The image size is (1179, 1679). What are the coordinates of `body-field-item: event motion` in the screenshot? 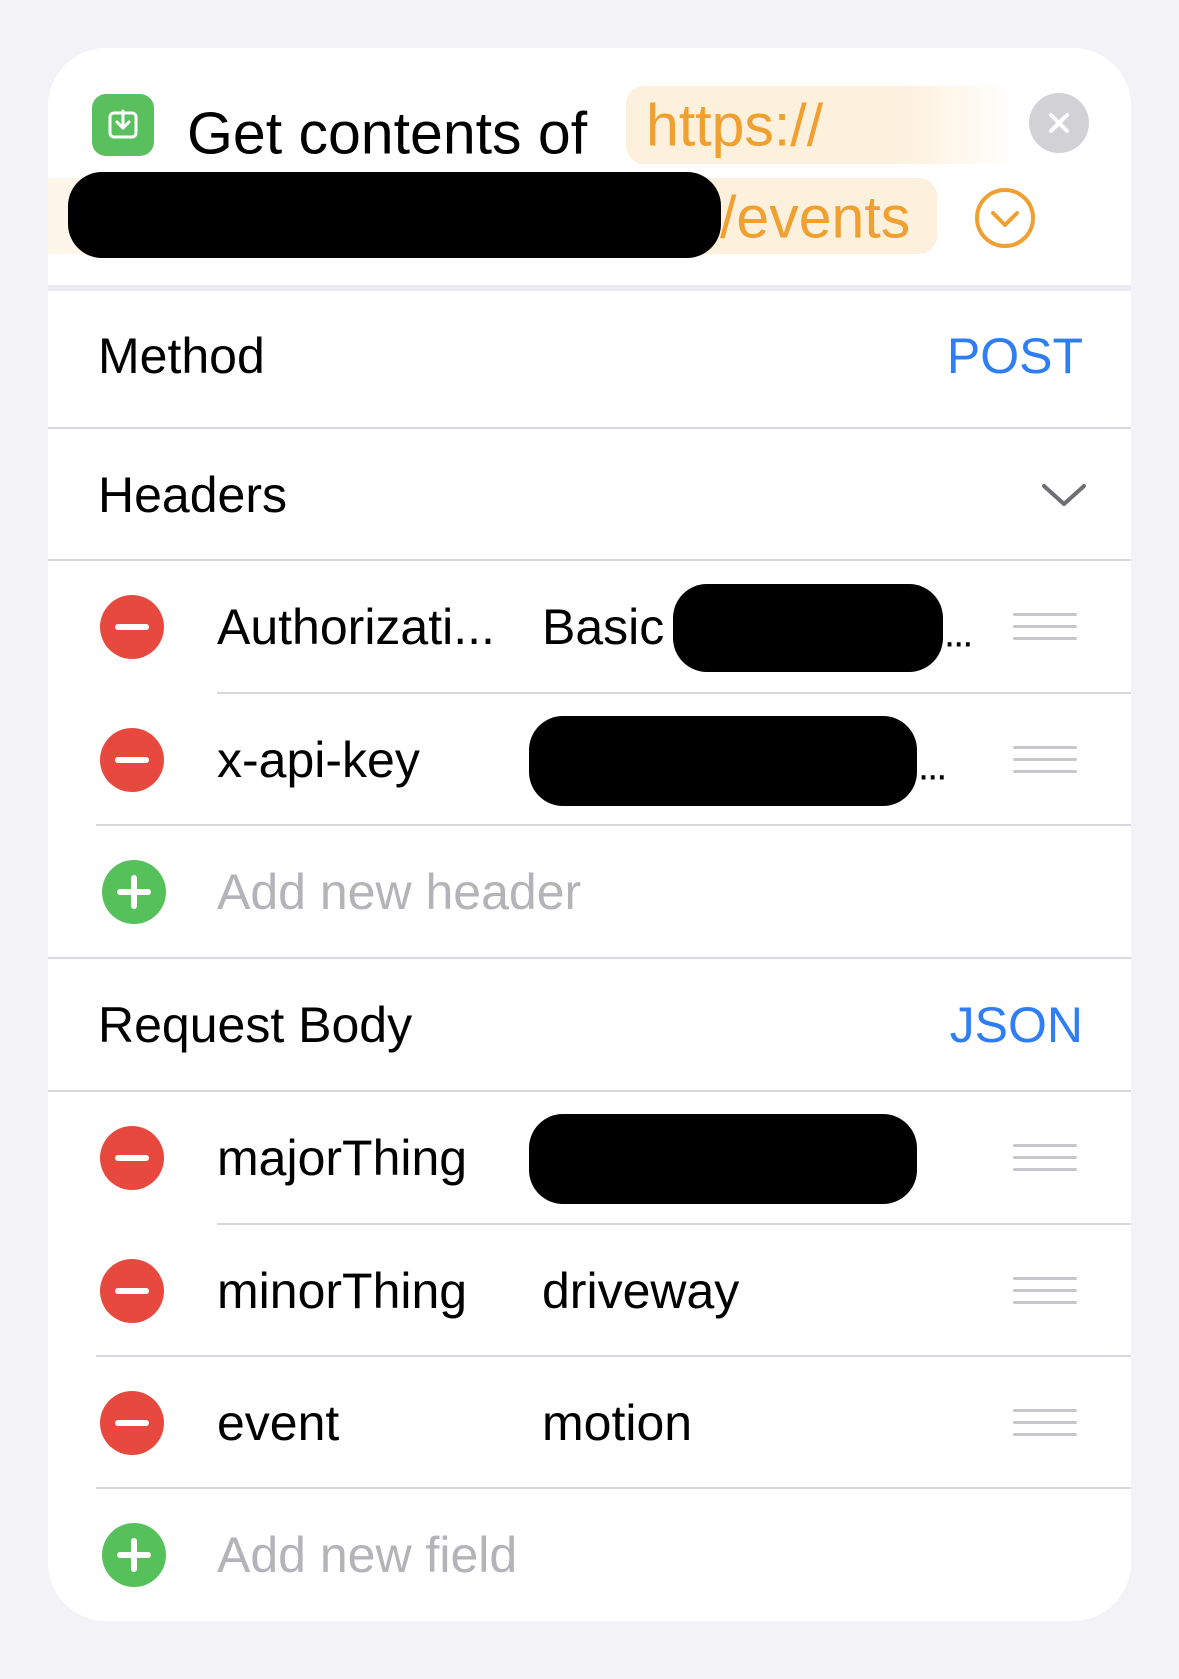 It's located at (589, 1423).